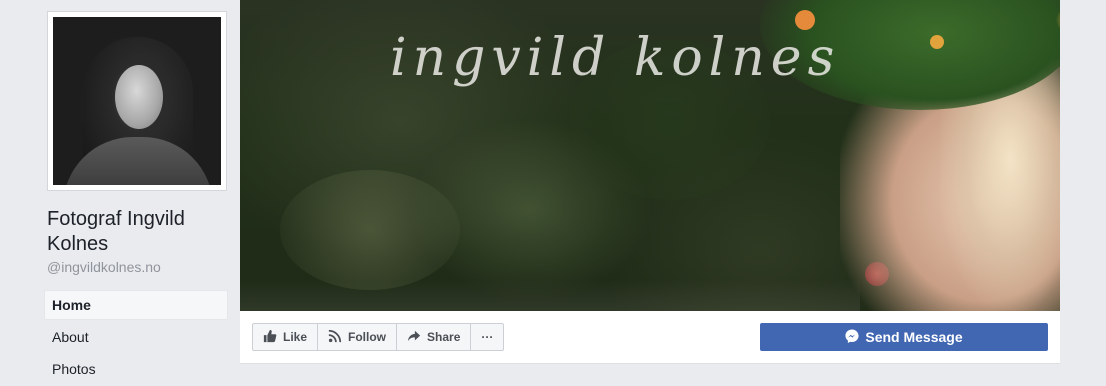 The image size is (1106, 386). What do you see at coordinates (270, 337) in the screenshot?
I see `thumbs-up-icon` at bounding box center [270, 337].